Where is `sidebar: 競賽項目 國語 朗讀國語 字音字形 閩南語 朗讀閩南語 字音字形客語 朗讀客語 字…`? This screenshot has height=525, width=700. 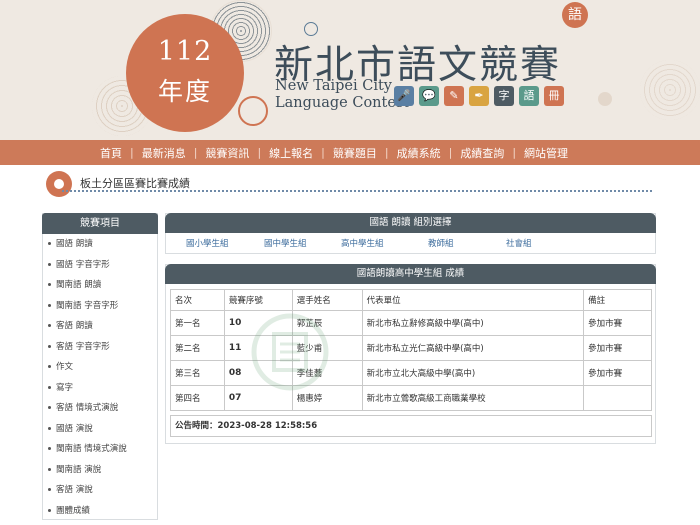 sidebar: 競賽項目 國語 朗讀國語 字音字形 閩南語 朗讀閩南語 字音字形客語 朗讀客語 字… is located at coordinates (100, 366).